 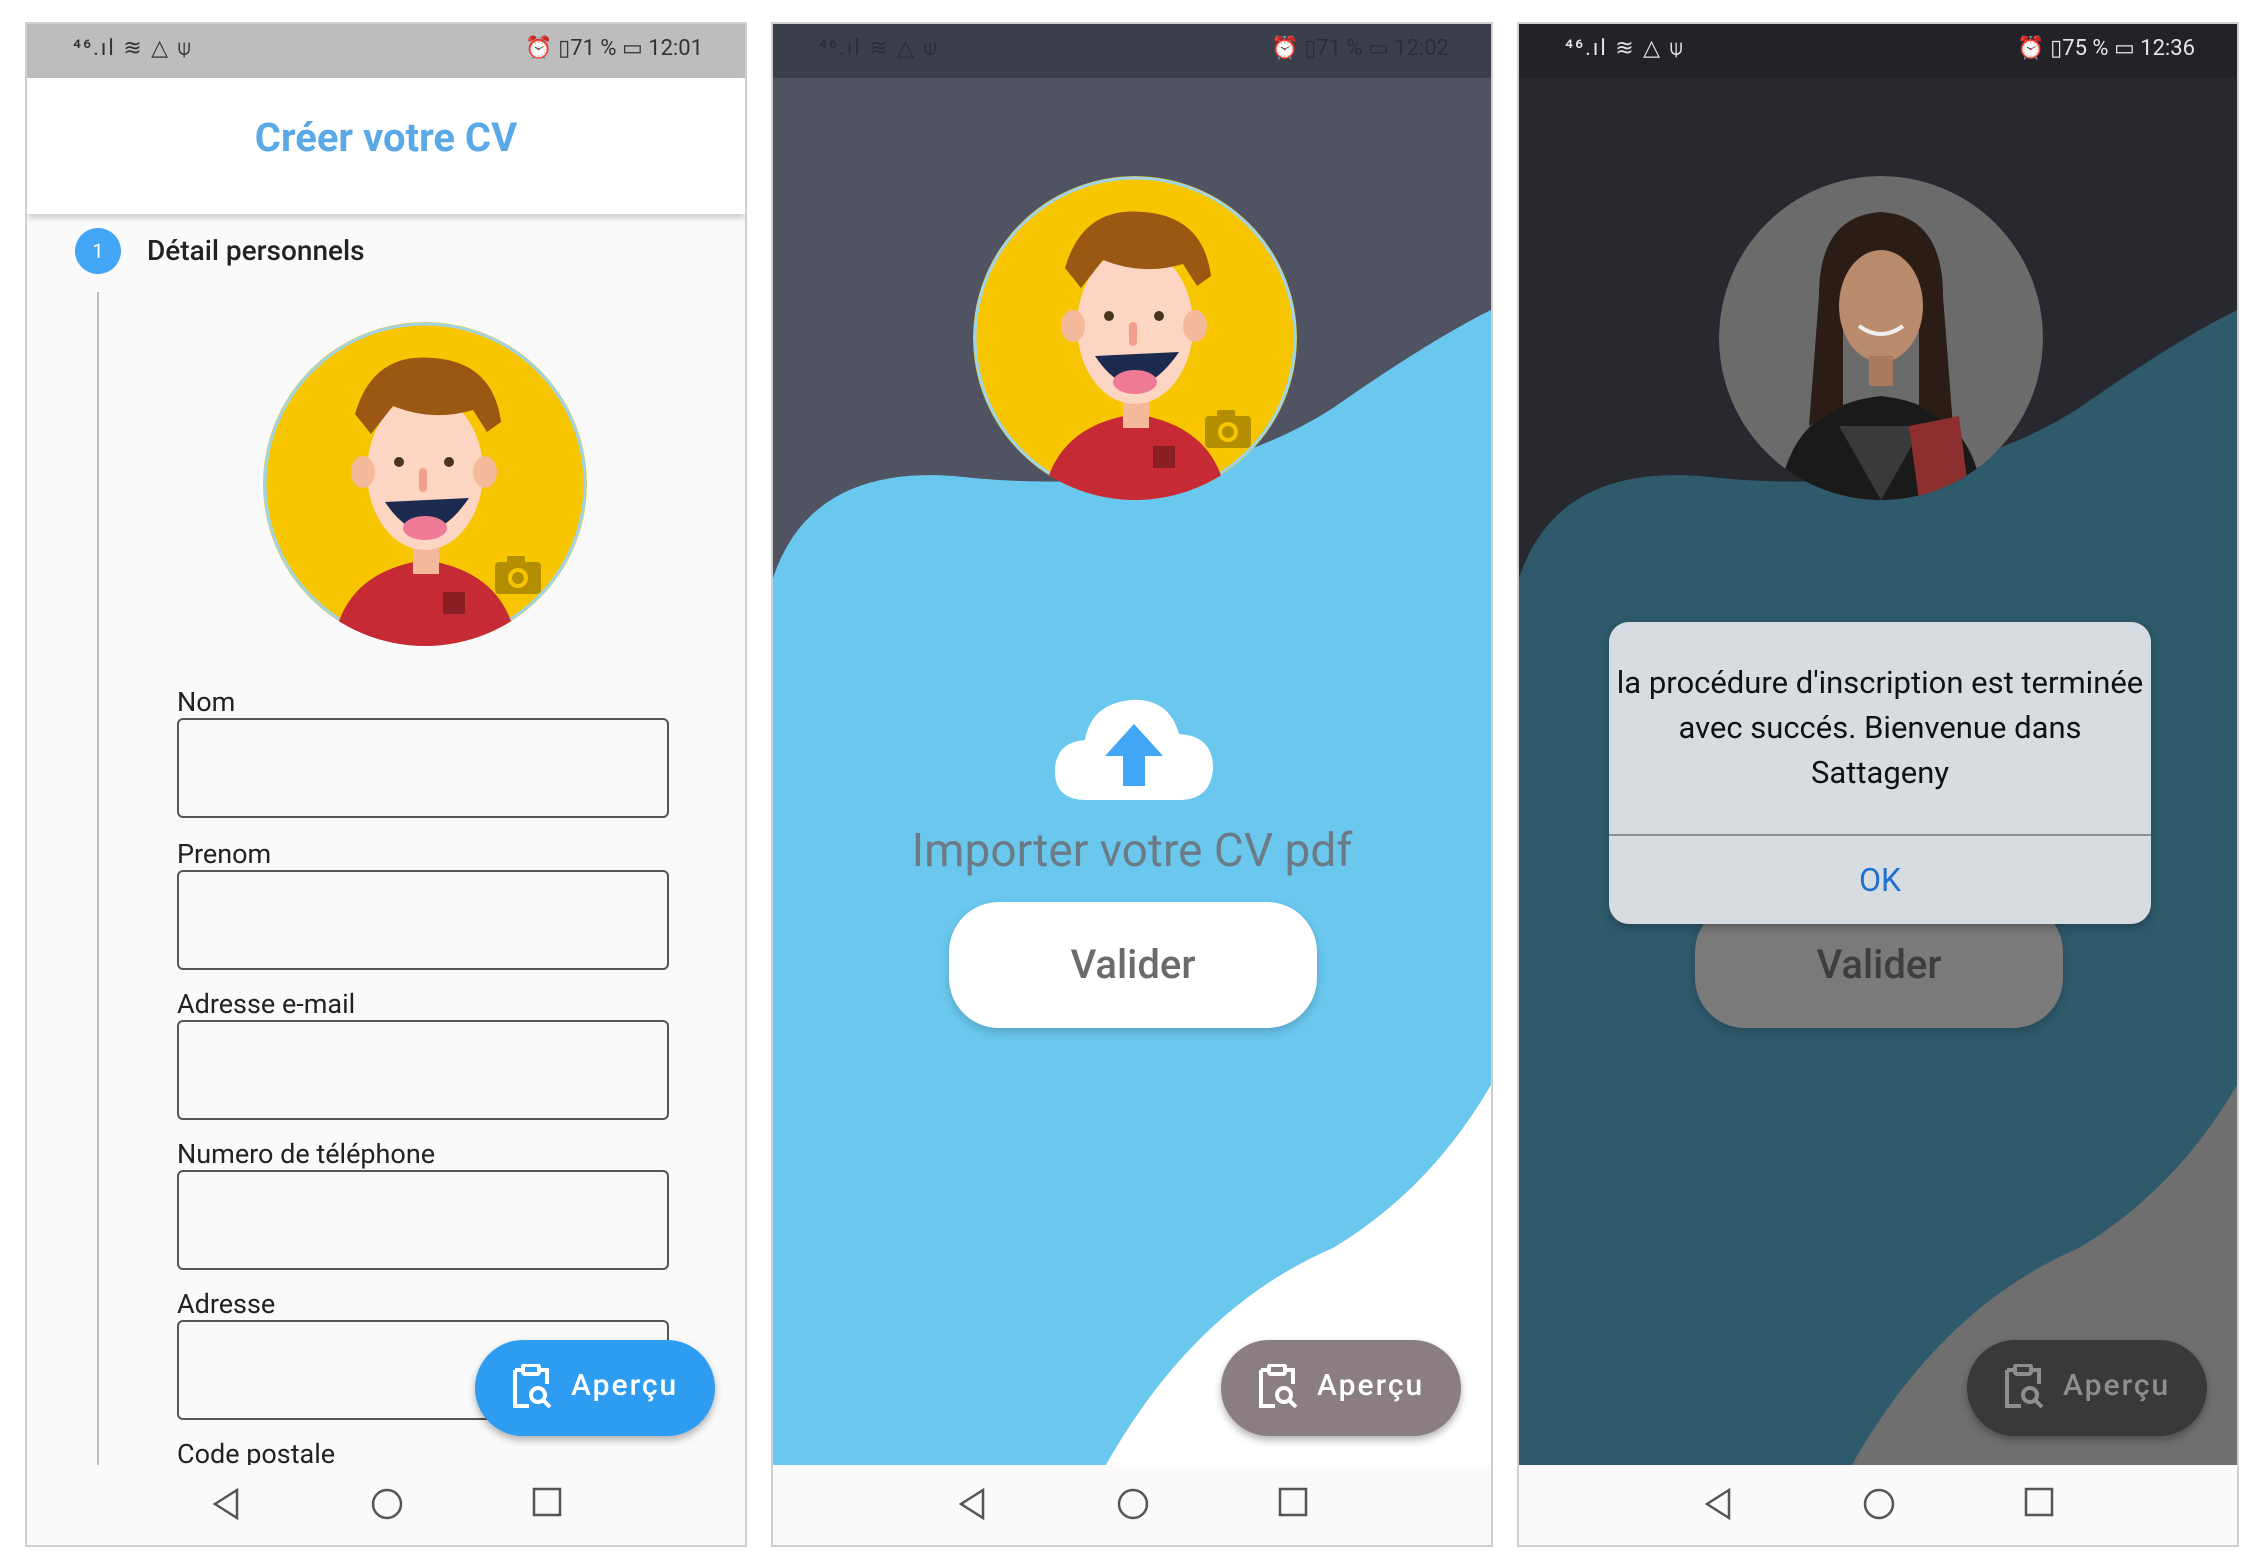 I want to click on app-bar: Créer votre CV, so click(x=386, y=146).